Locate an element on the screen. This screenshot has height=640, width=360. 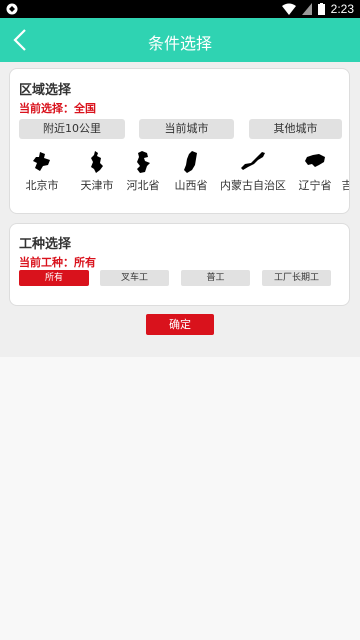
hebei-map-icon is located at coordinates (143, 162).